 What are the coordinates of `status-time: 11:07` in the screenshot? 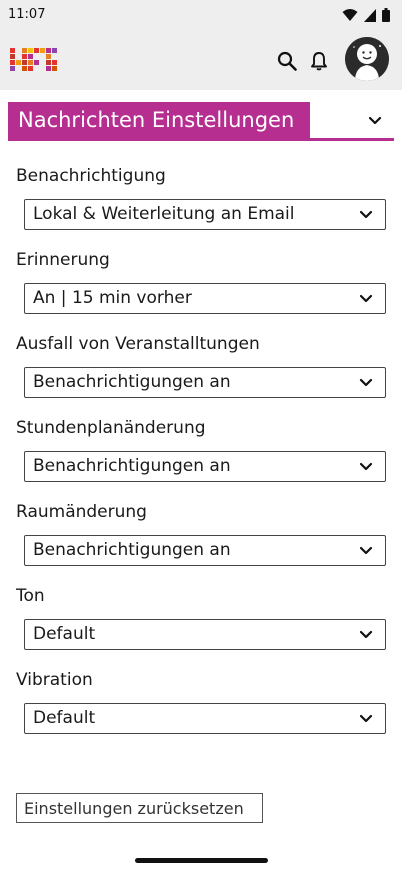 It's located at (27, 14).